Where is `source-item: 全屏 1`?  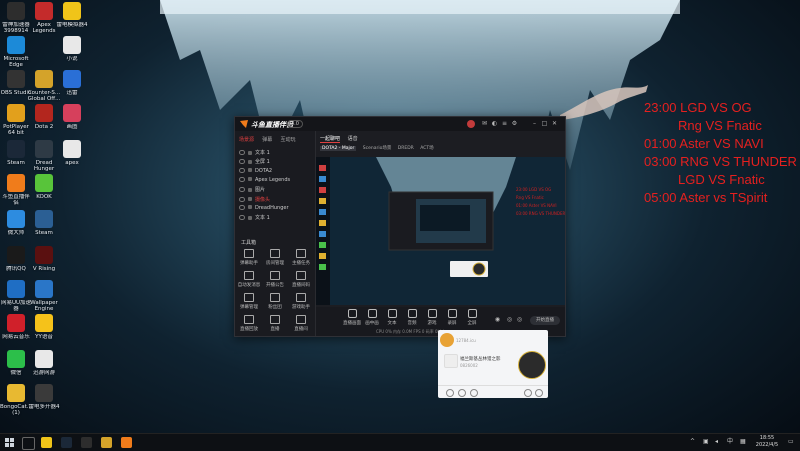
source-item: 全屏 1 is located at coordinates (254, 161).